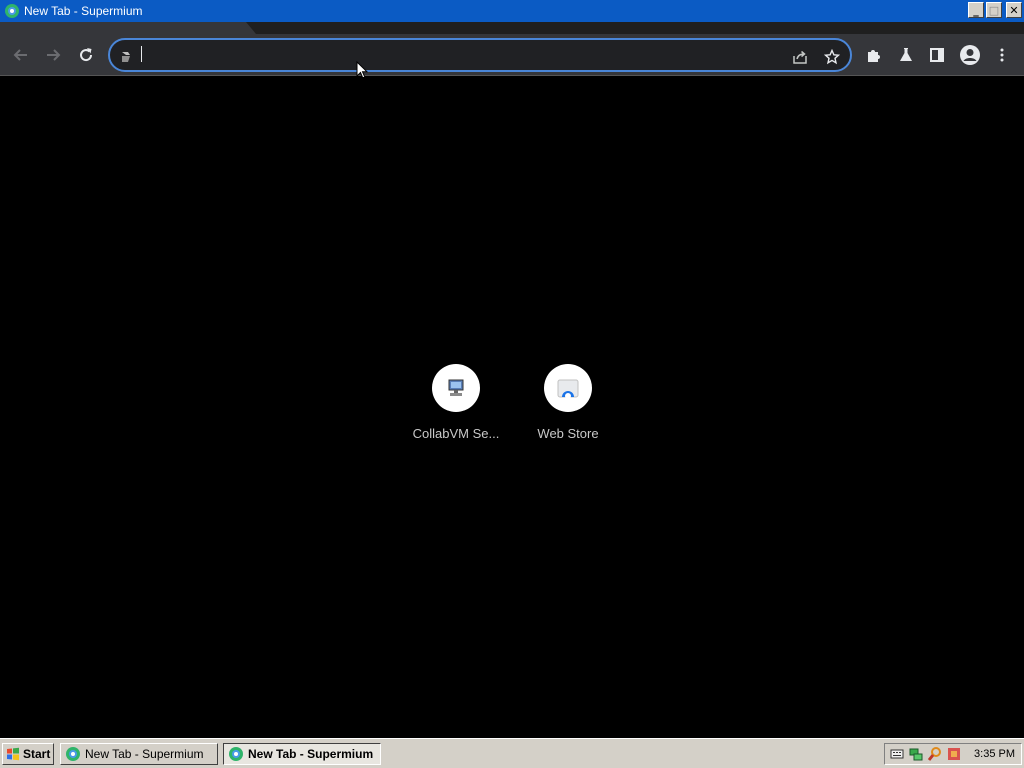  I want to click on omnibox, so click(480, 55).